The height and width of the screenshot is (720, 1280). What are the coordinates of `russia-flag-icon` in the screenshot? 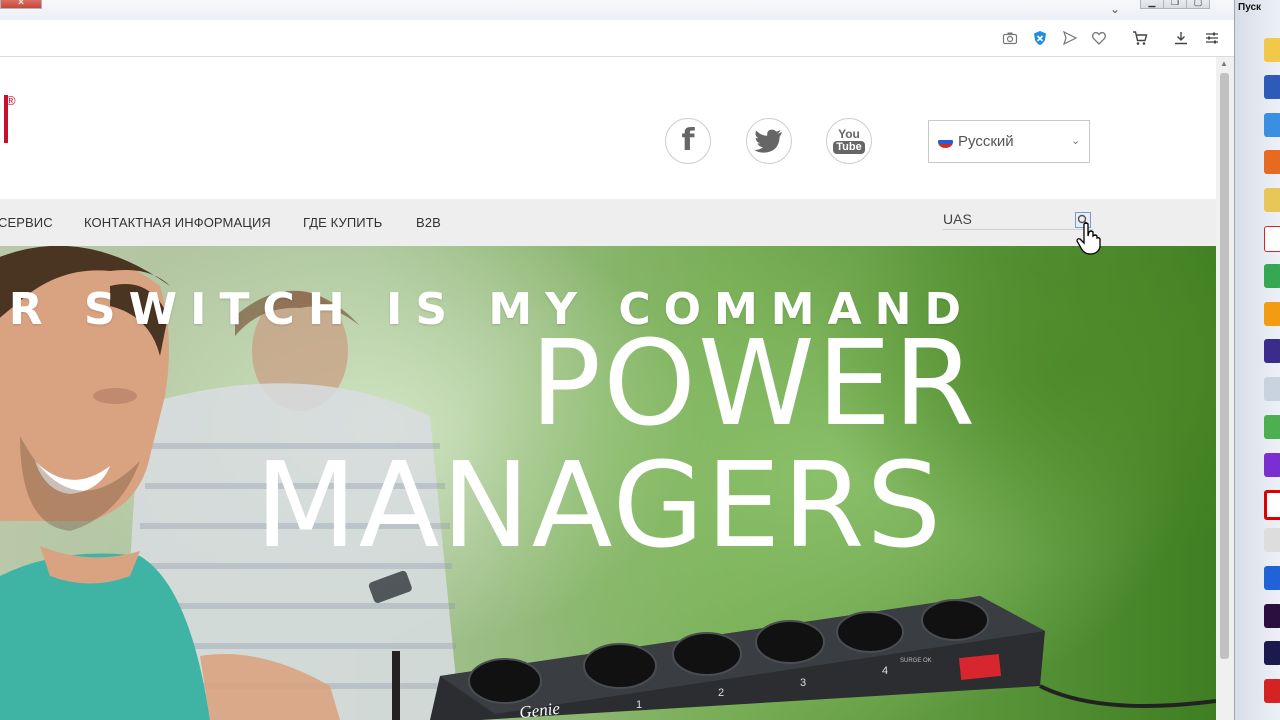 It's located at (945, 142).